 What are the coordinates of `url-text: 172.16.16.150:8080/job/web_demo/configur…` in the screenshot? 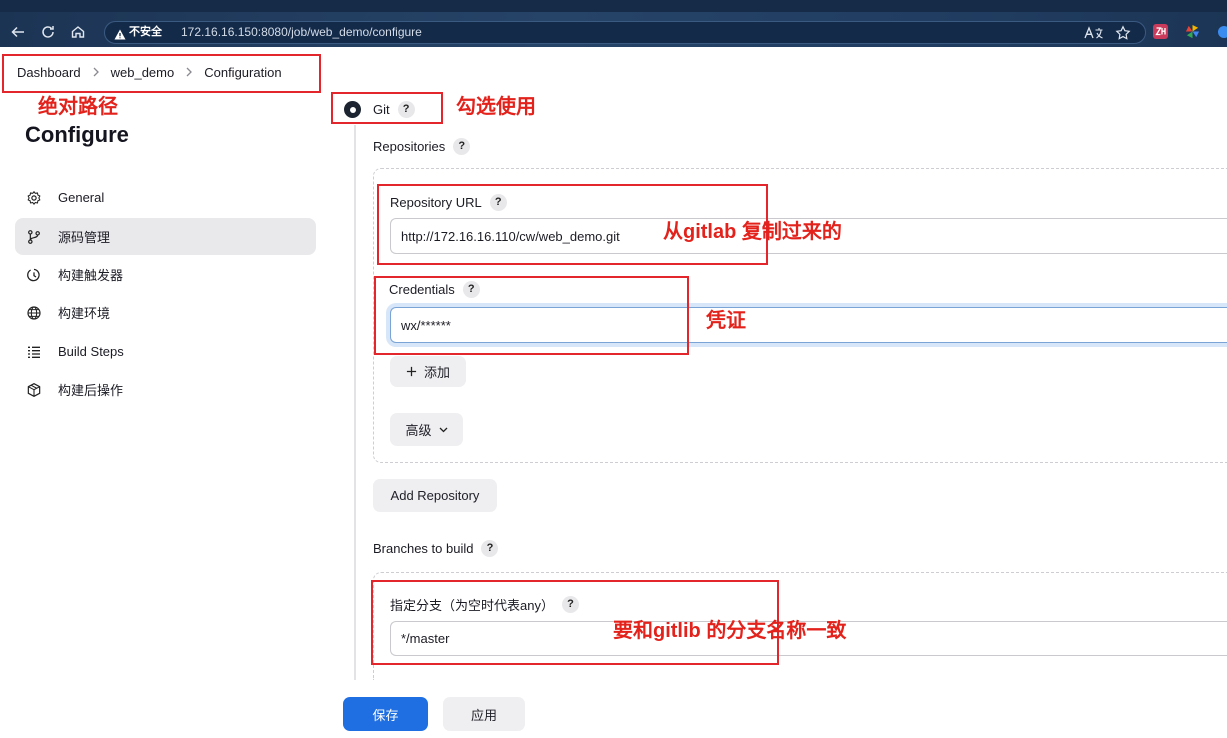 It's located at (301, 32).